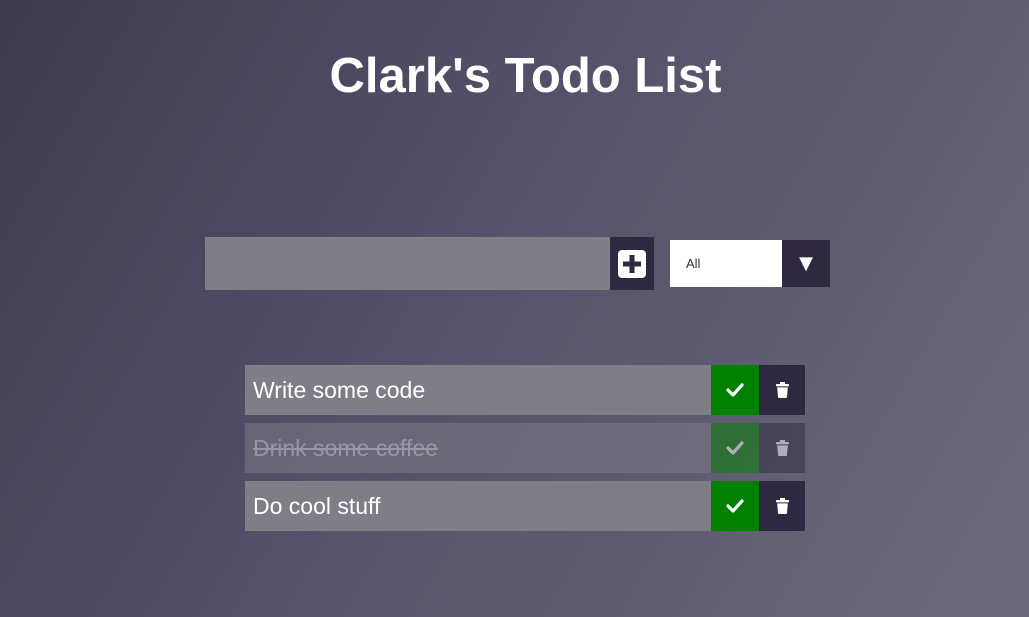 The width and height of the screenshot is (1029, 617). Describe the element at coordinates (478, 506) in the screenshot. I see `todo-text: Do cool stuff` at that location.